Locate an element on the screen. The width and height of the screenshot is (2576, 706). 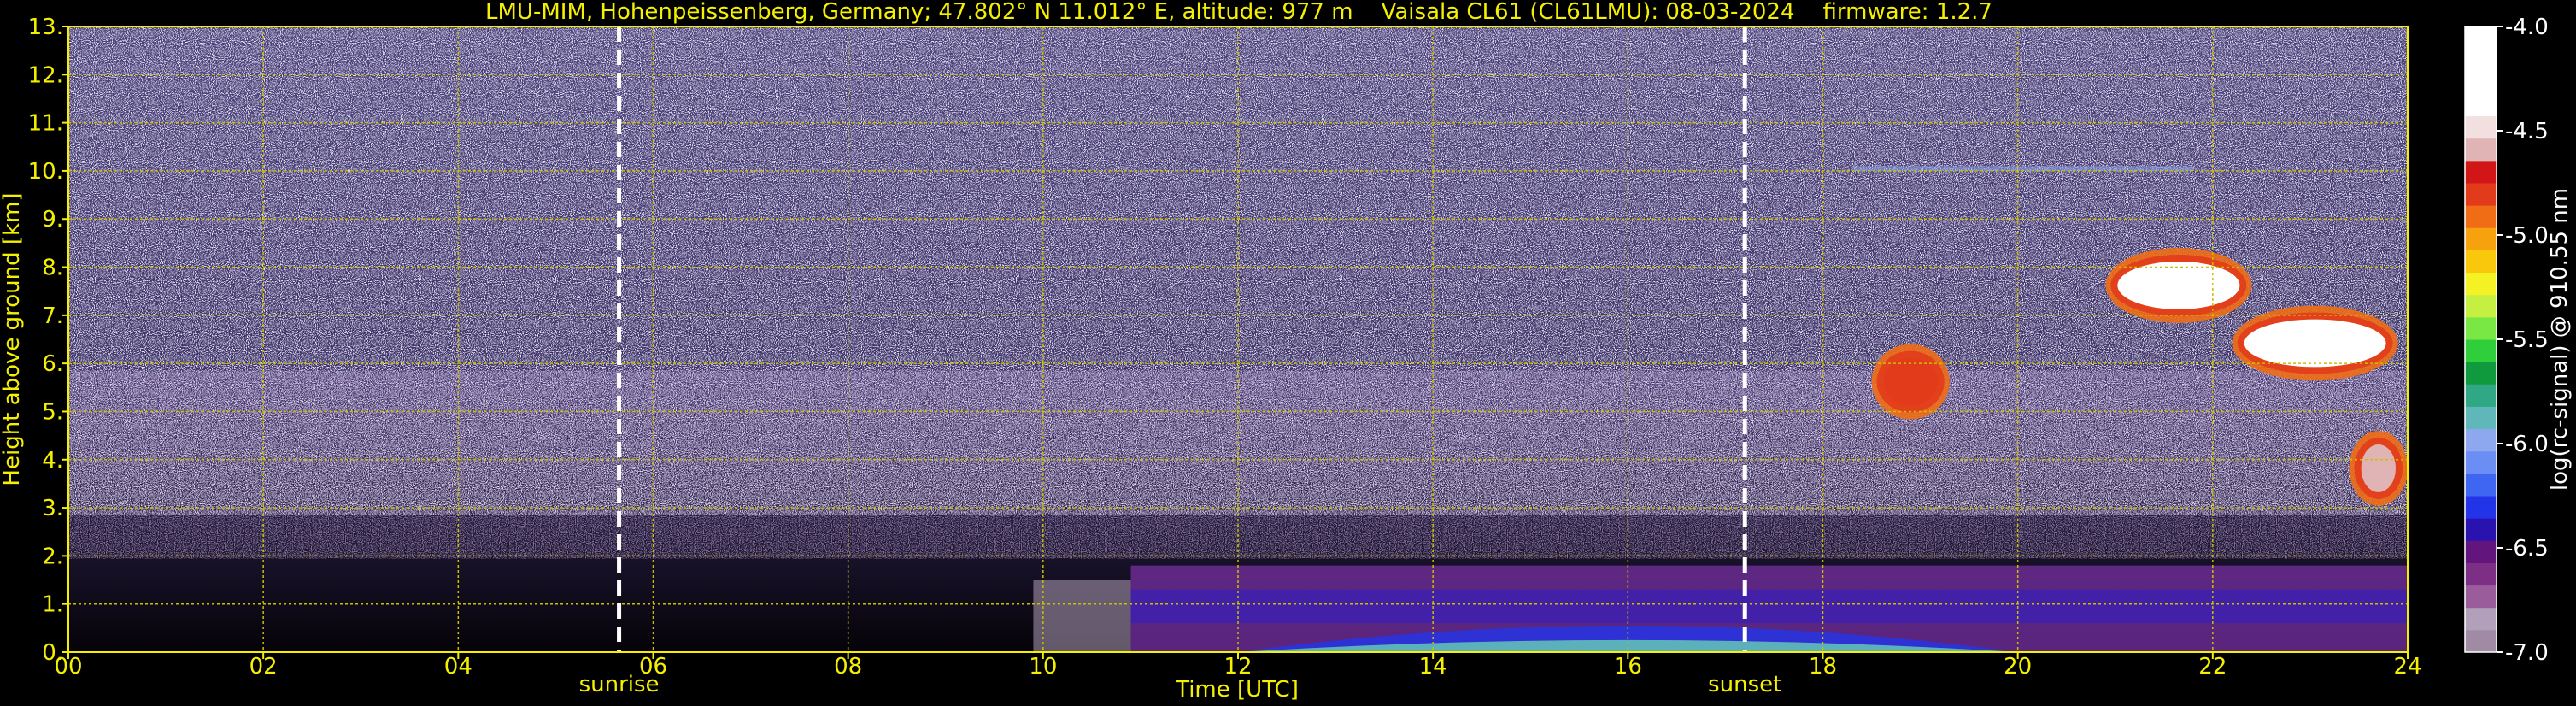
colorbar: -4.0 -4.5 -5.0 -5.5 -6.0 -6.5 -7.0 is located at coordinates (2506, 340).